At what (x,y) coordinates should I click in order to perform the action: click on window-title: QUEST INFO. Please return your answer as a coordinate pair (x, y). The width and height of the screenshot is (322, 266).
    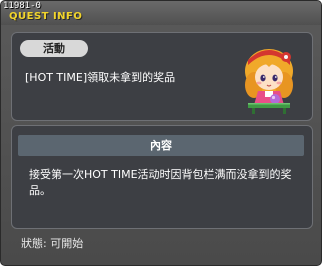
    Looking at the image, I should click on (46, 16).